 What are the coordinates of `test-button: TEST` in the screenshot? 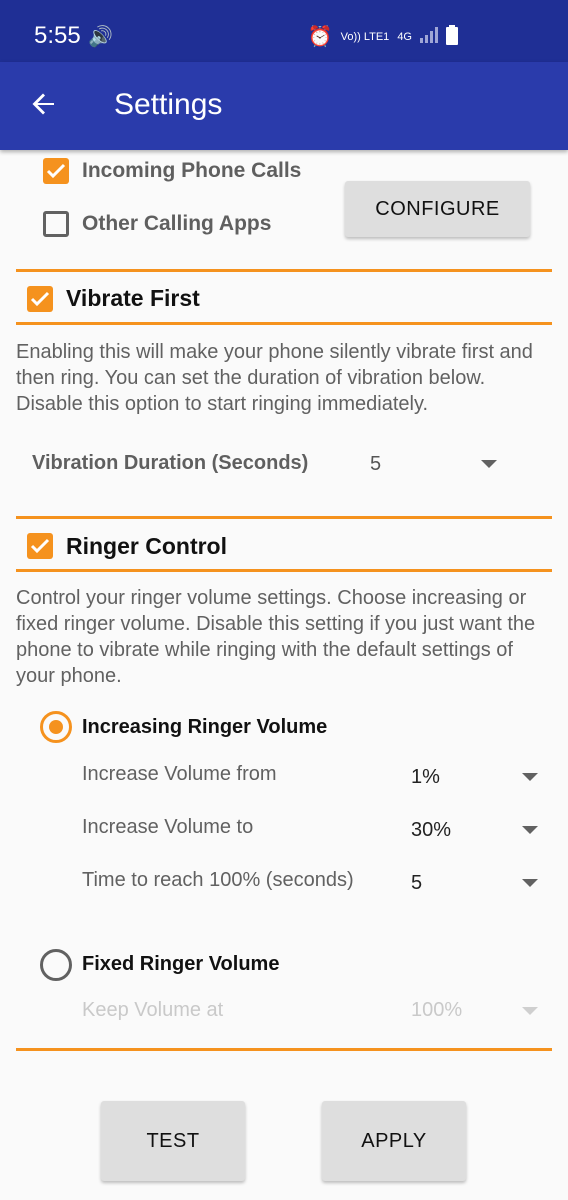 It's located at (173, 1141).